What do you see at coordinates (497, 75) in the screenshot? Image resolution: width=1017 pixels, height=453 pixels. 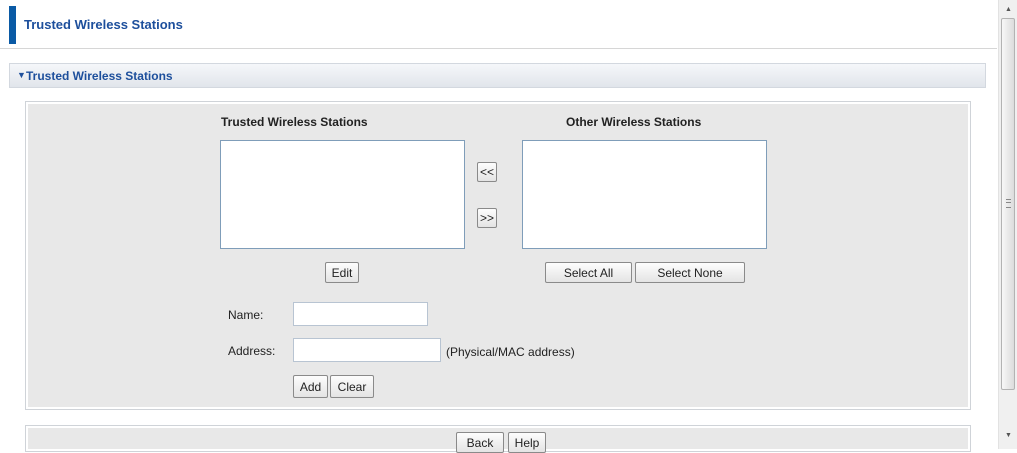 I see `section-header: ▼ Trusted Wireless Stations` at bounding box center [497, 75].